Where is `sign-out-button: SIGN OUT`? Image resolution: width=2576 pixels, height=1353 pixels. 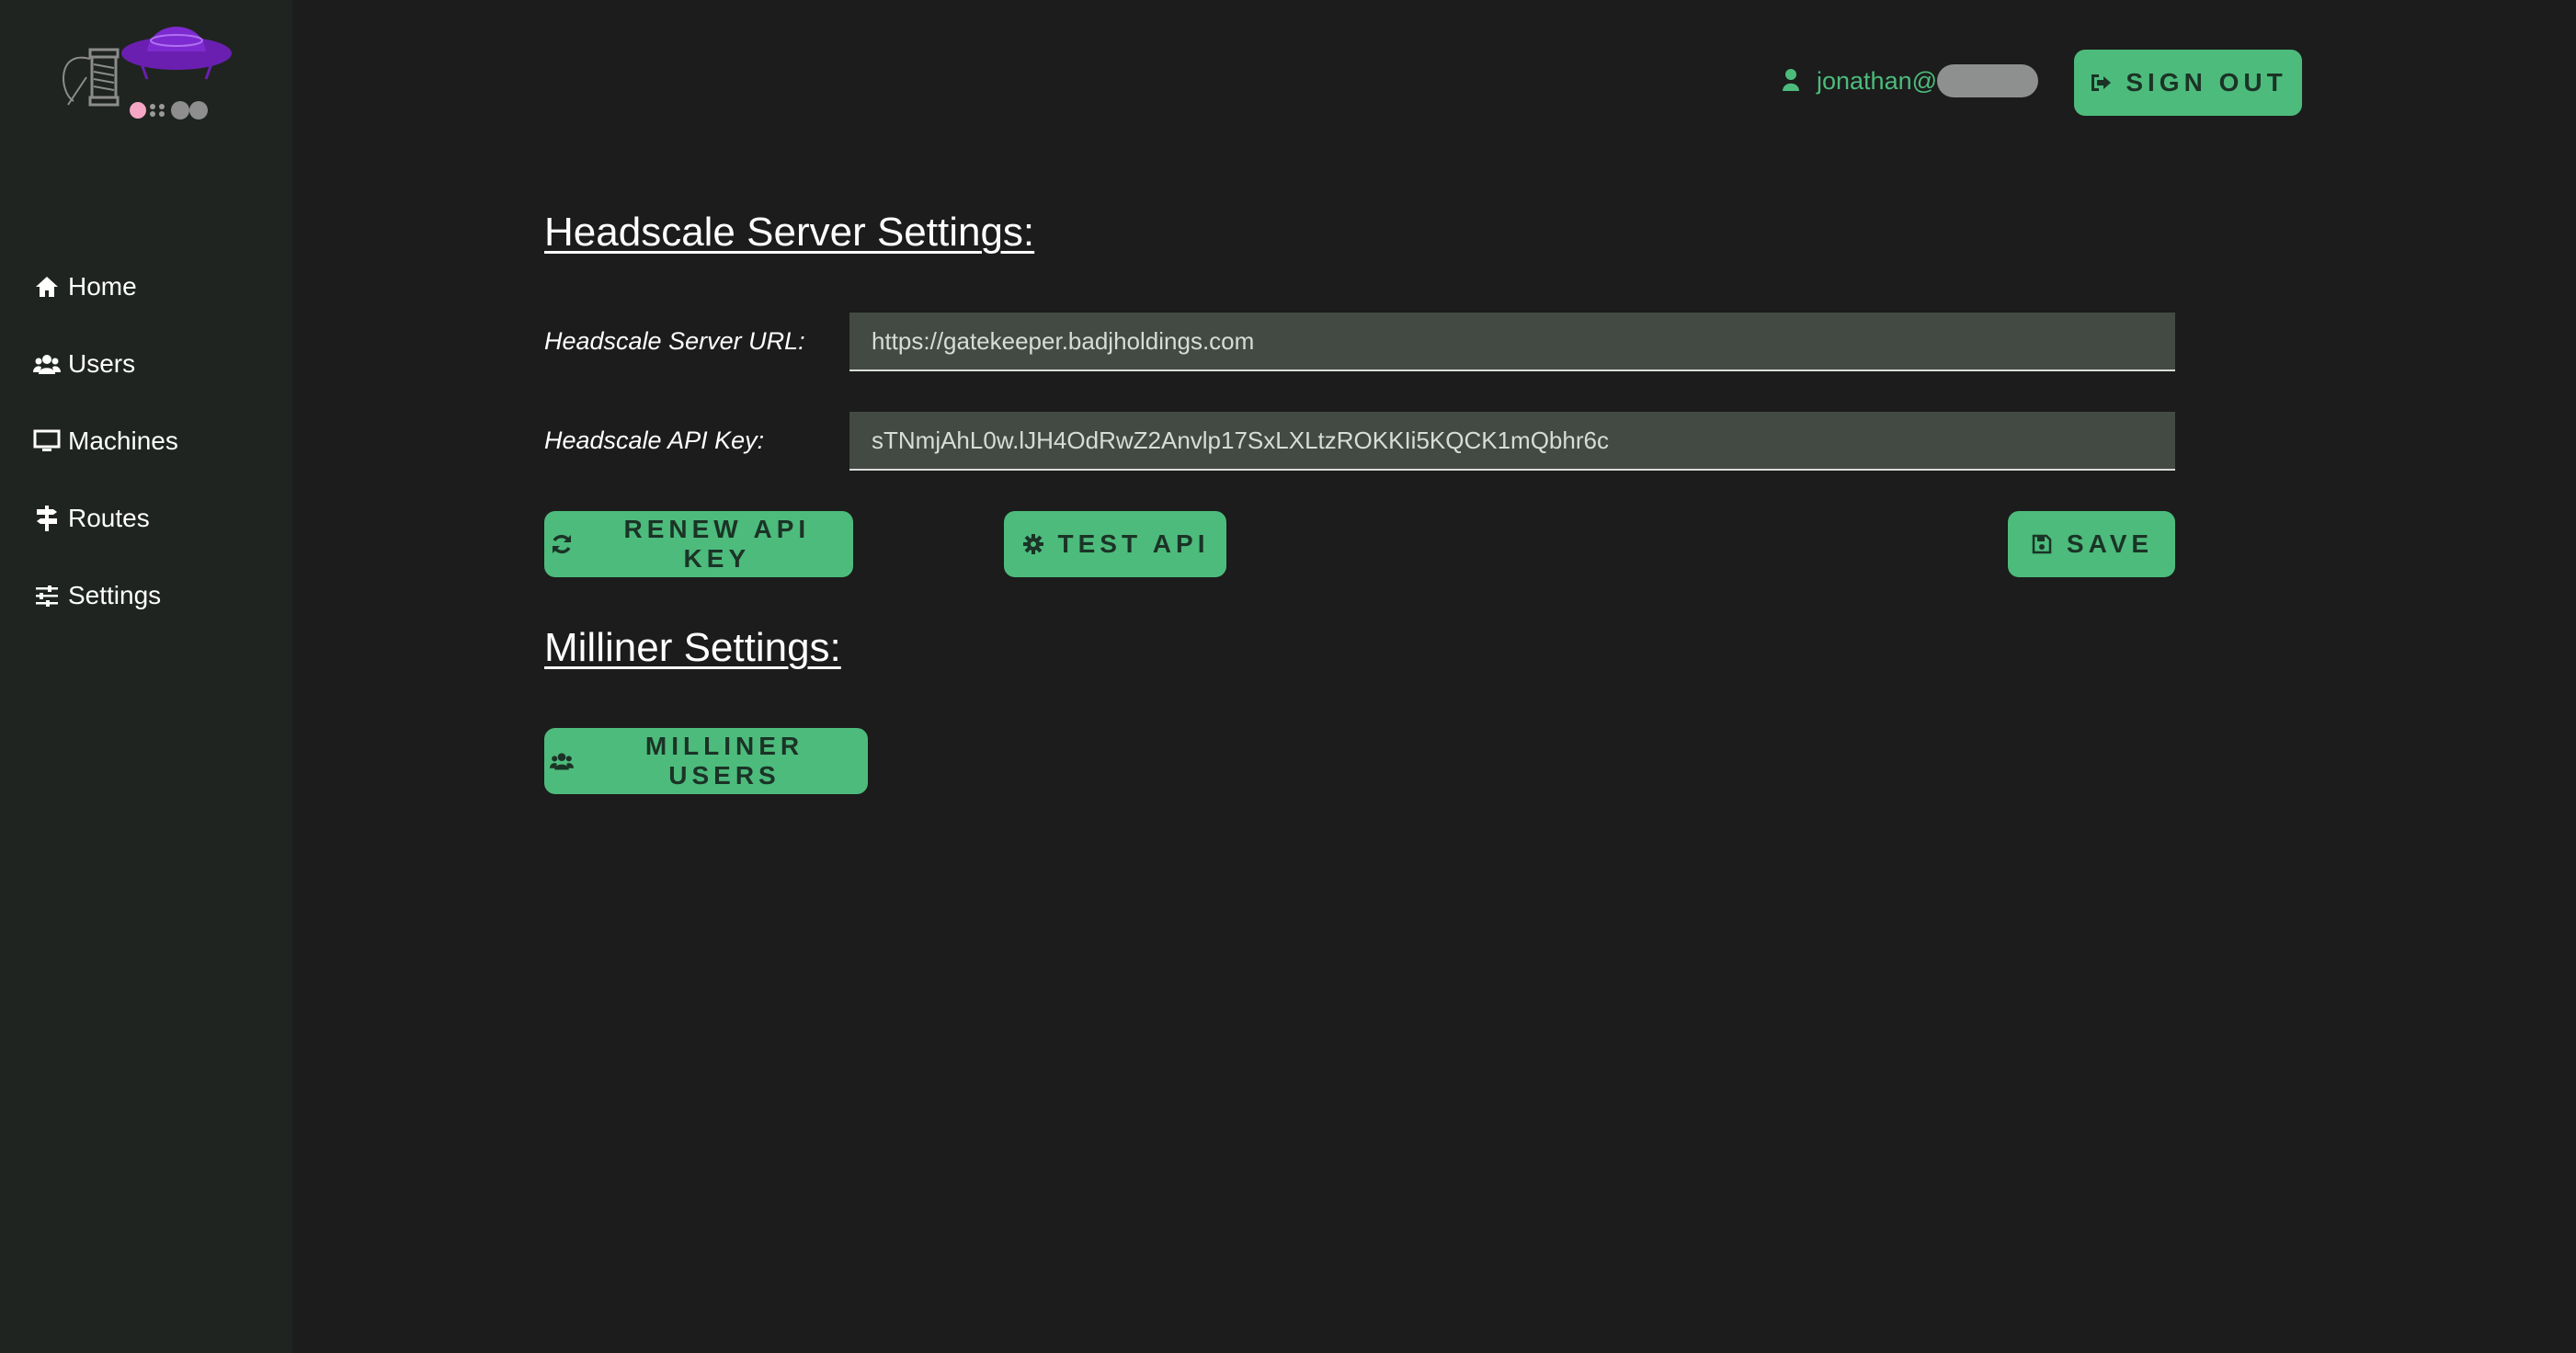
sign-out-button: SIGN OUT is located at coordinates (2188, 83).